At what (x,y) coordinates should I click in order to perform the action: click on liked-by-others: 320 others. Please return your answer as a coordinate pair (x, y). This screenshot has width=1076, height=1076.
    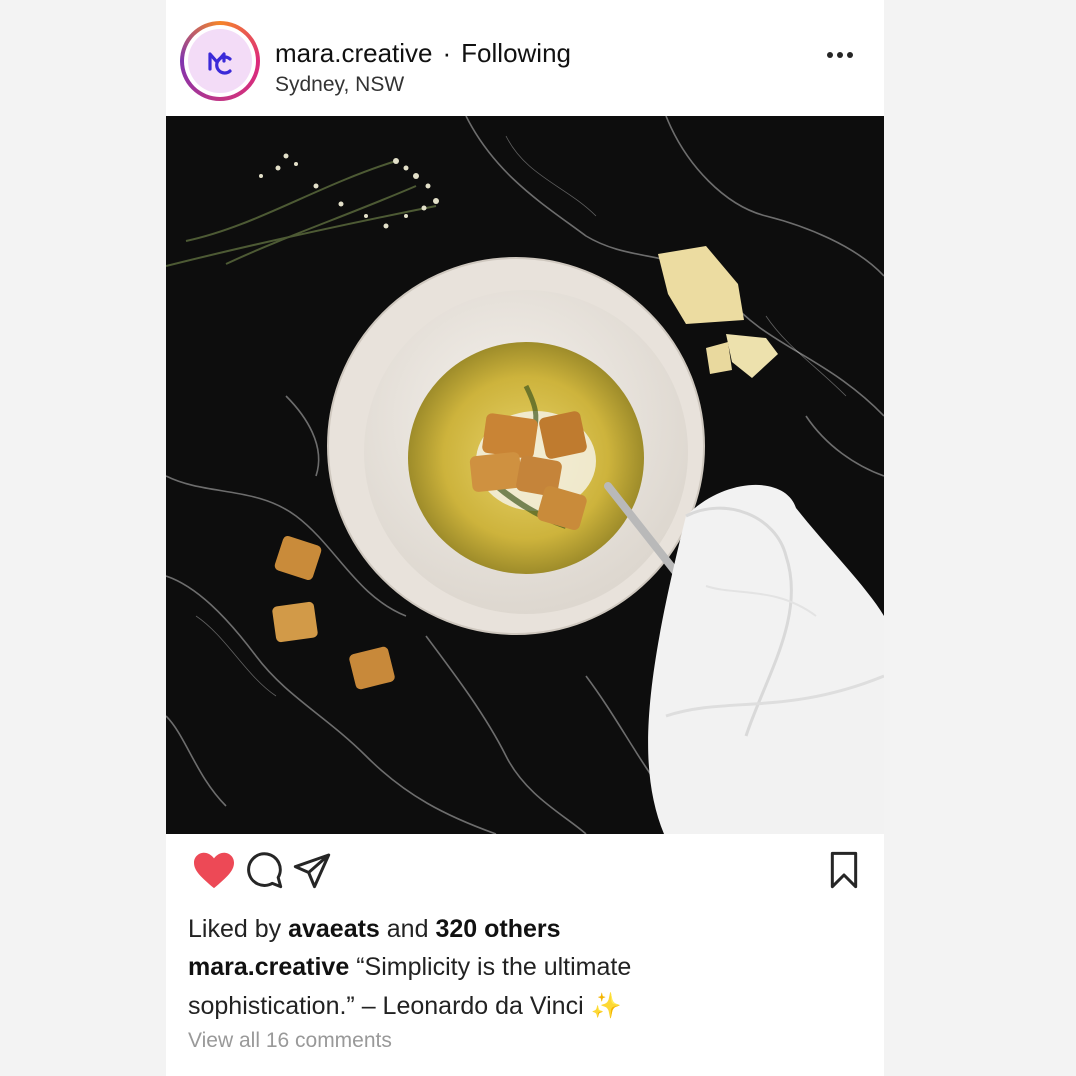
    Looking at the image, I should click on (497, 929).